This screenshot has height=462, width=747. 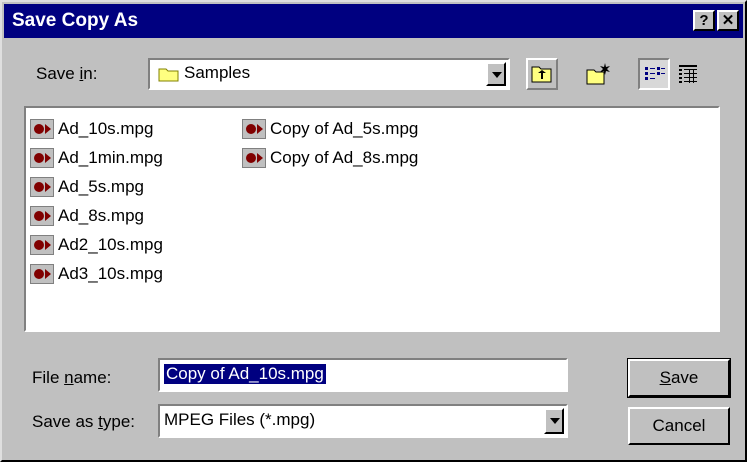 I want to click on help-button: ?, so click(x=704, y=20).